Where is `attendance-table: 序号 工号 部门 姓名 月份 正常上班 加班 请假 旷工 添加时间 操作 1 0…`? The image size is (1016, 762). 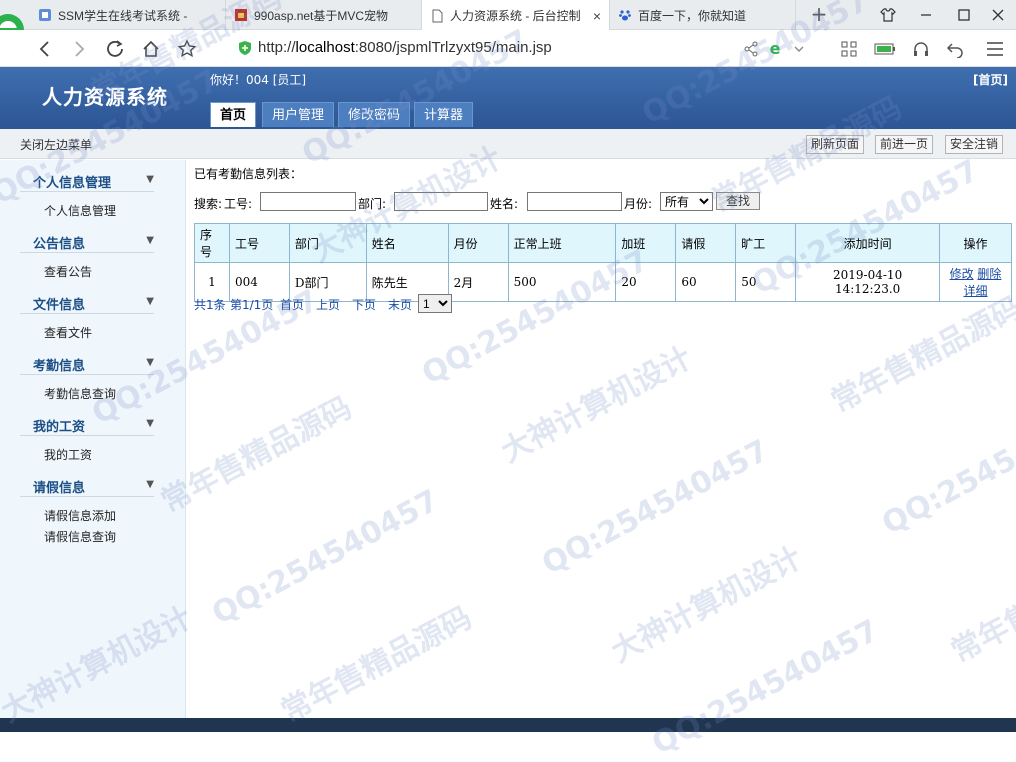 attendance-table: 序号 工号 部门 姓名 月份 正常上班 加班 请假 旷工 添加时间 操作 1 0… is located at coordinates (603, 262).